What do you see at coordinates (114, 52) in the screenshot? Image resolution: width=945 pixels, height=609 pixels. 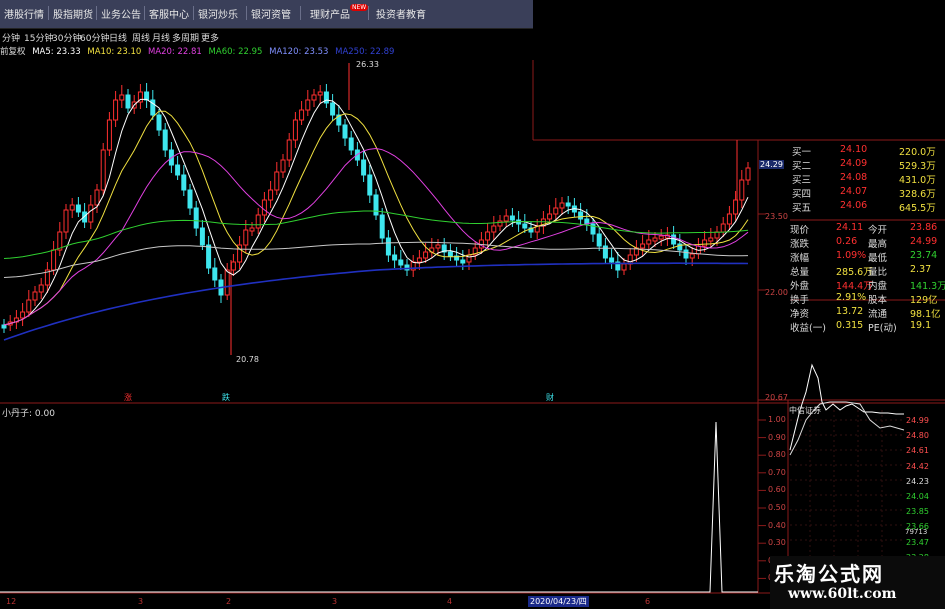 I see `ma10-value: MA10: 23.10` at bounding box center [114, 52].